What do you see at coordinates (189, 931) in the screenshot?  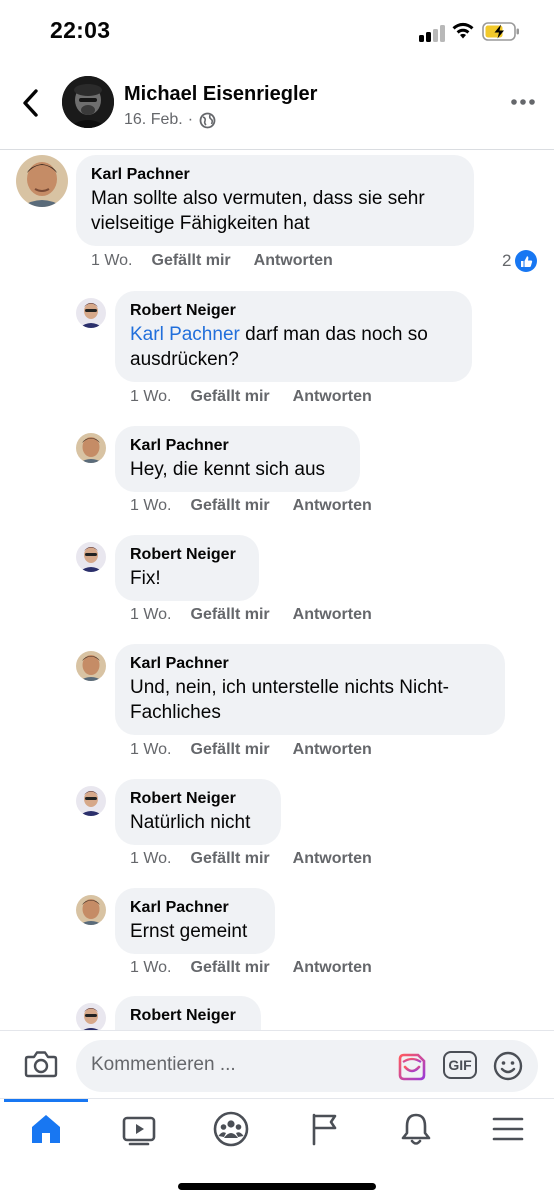 I see `comment-text: Ernst gemeint` at bounding box center [189, 931].